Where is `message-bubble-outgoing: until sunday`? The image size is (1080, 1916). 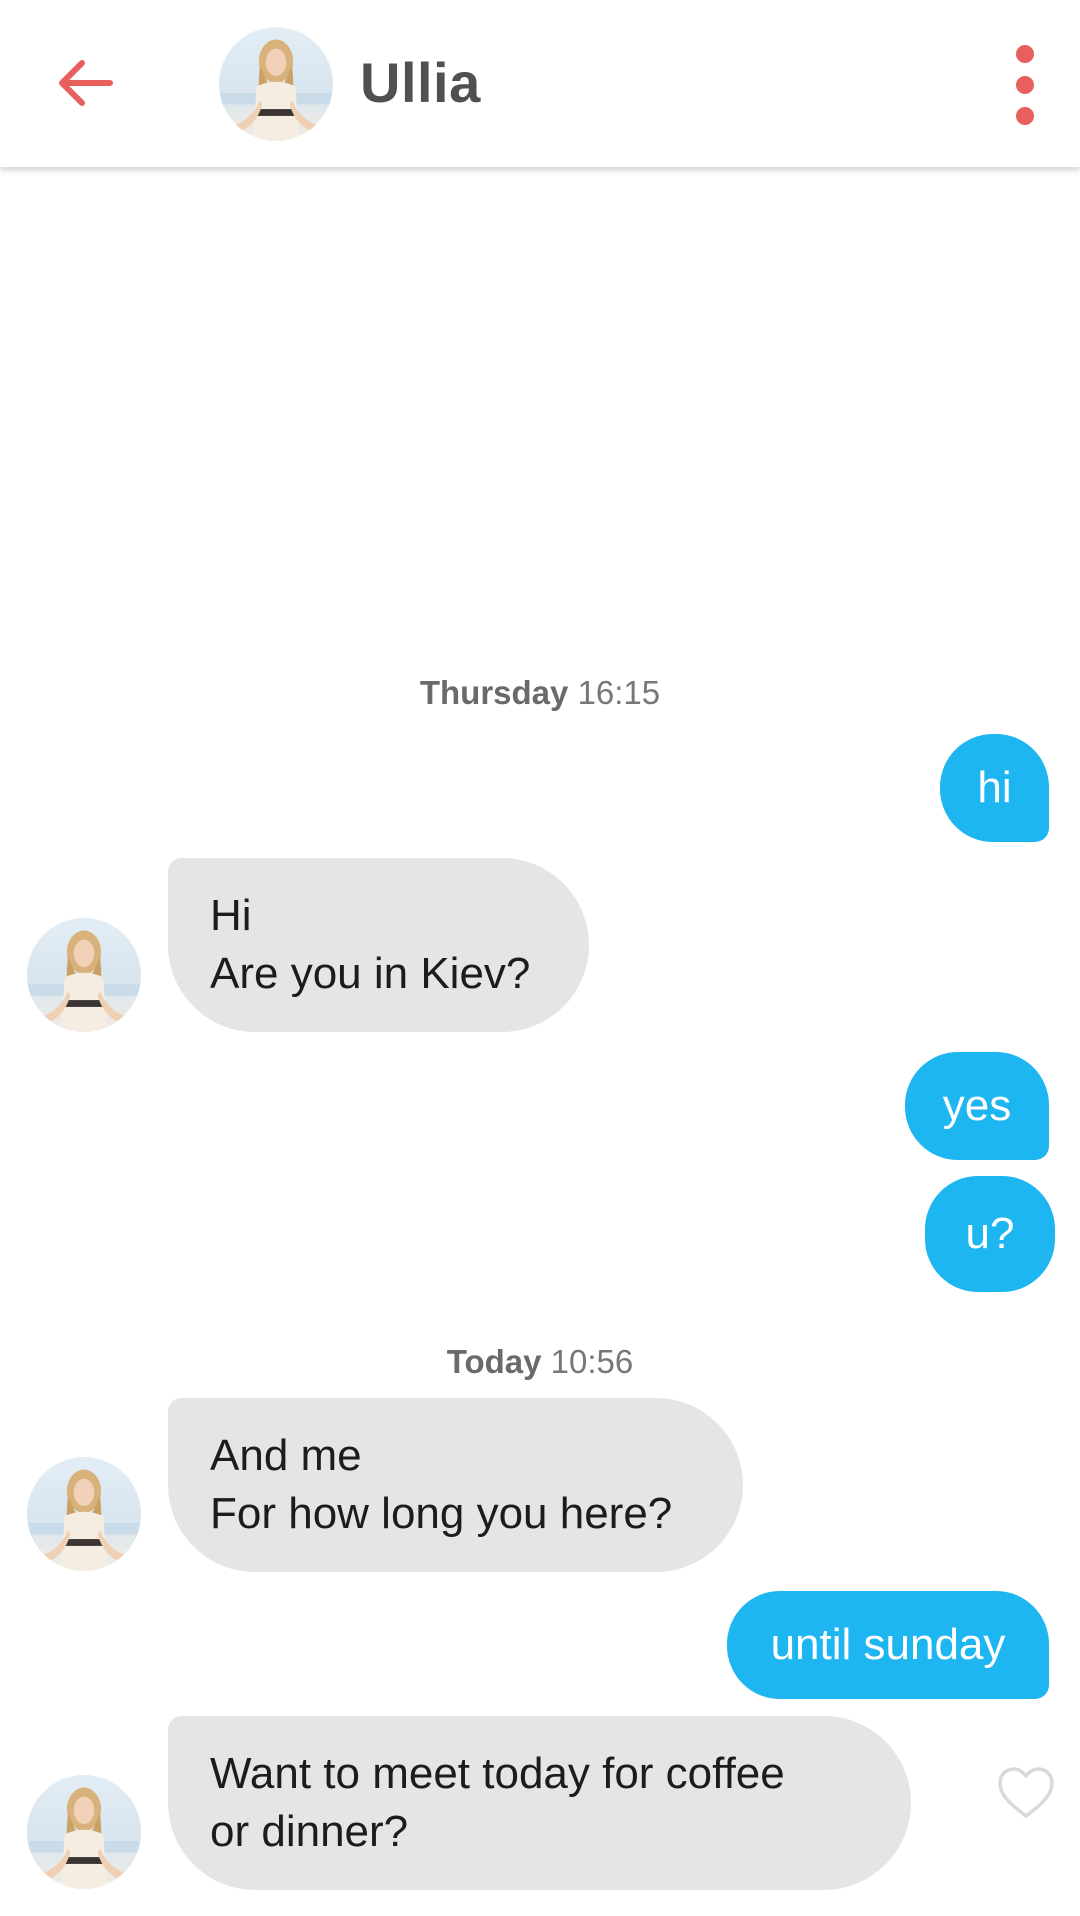 message-bubble-outgoing: until sunday is located at coordinates (888, 1645).